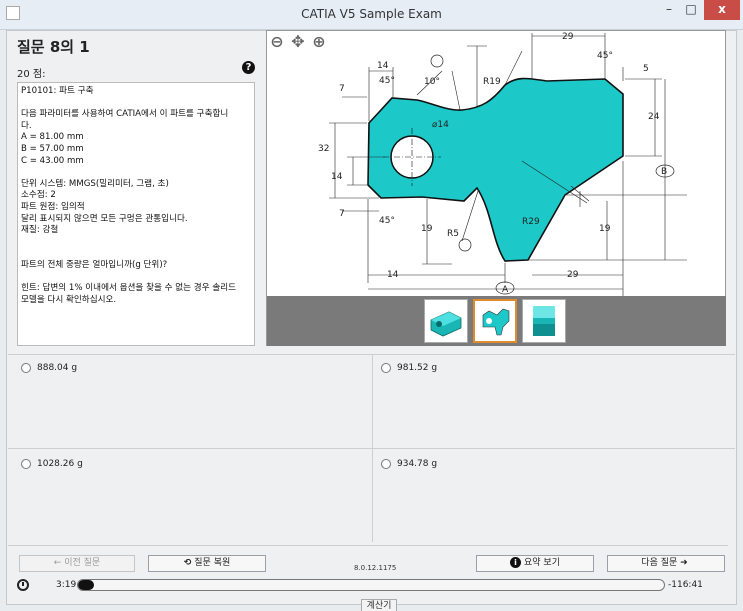 The width and height of the screenshot is (743, 611). I want to click on arrow-right-icon: ➜, so click(684, 563).